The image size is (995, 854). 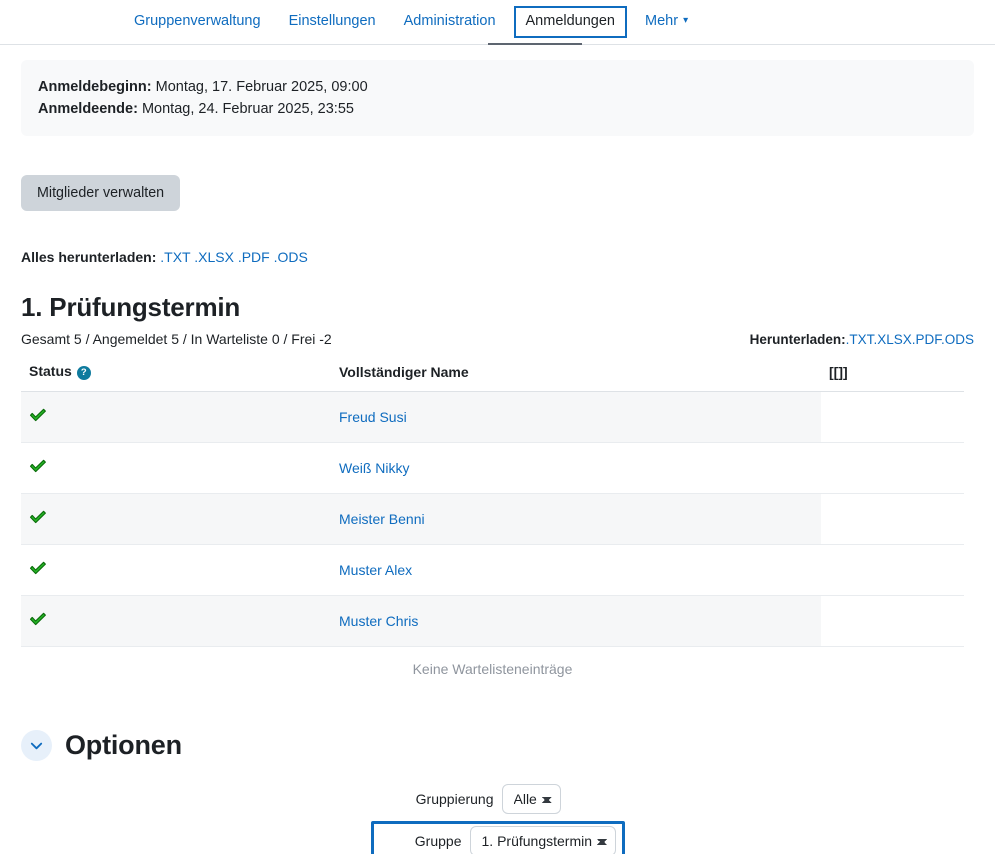 What do you see at coordinates (89, 256) in the screenshot?
I see `download-all-label: Alles herunterladen:` at bounding box center [89, 256].